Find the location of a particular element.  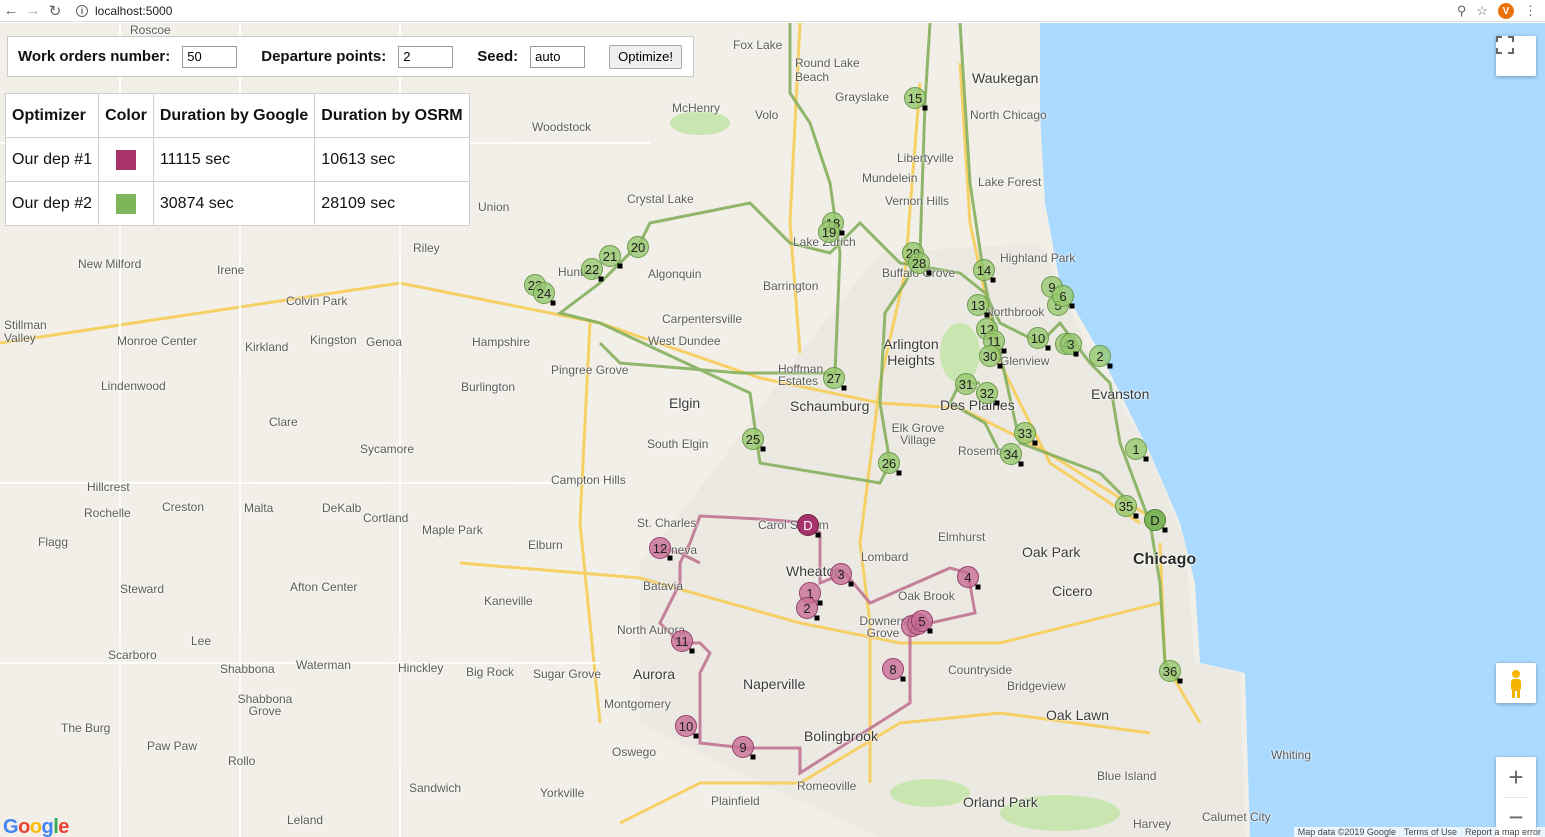

place-label: Crystal Lake is located at coordinates (660, 199).